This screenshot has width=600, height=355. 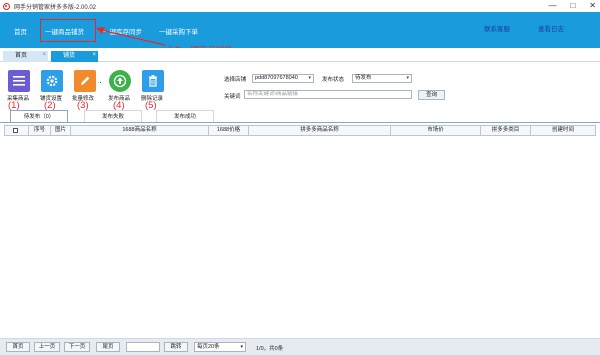 I want to click on status-label: 发布状态, so click(x=333, y=80).